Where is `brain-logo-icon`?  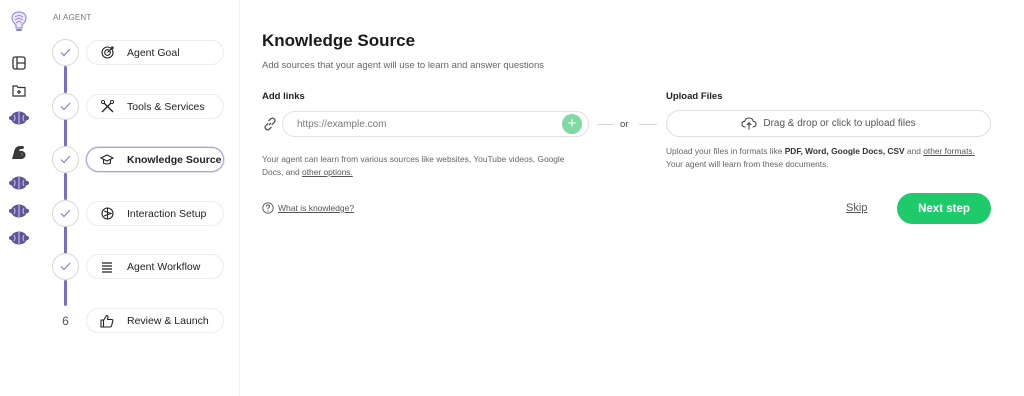
brain-logo-icon is located at coordinates (19, 22).